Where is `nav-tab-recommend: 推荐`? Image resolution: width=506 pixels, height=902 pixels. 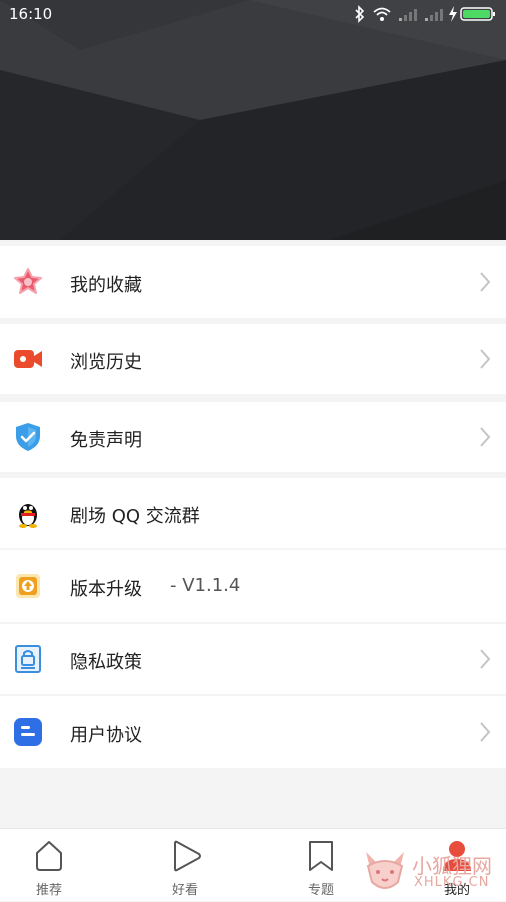
nav-tab-recommend: 推荐 is located at coordinates (49, 865).